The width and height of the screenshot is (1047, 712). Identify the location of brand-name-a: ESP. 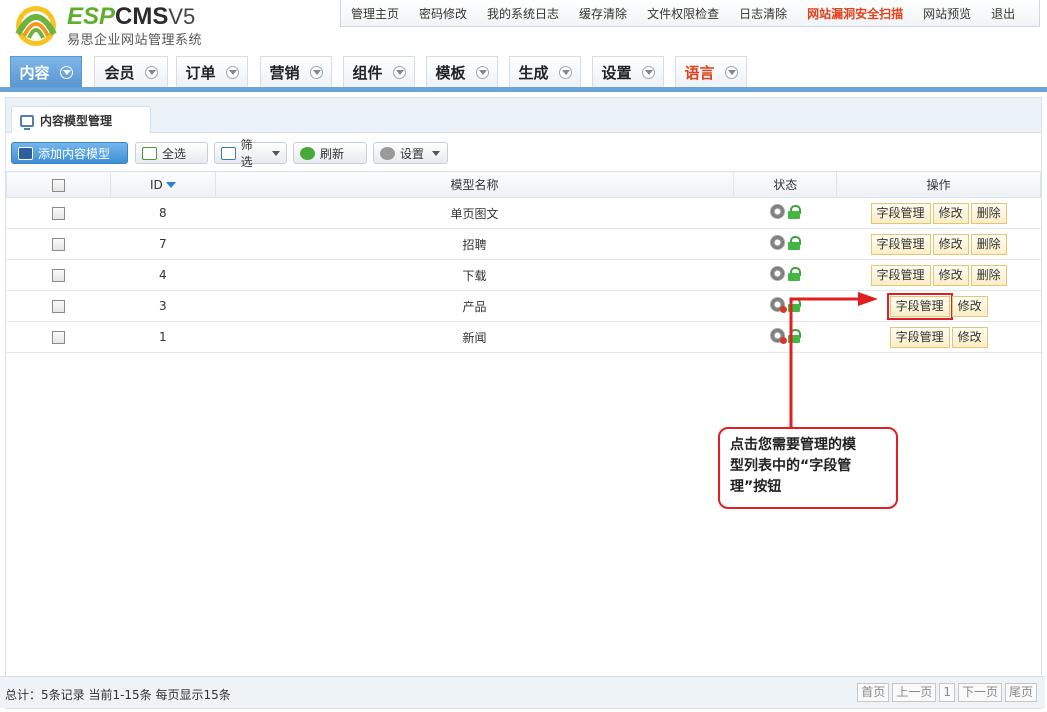
(91, 16).